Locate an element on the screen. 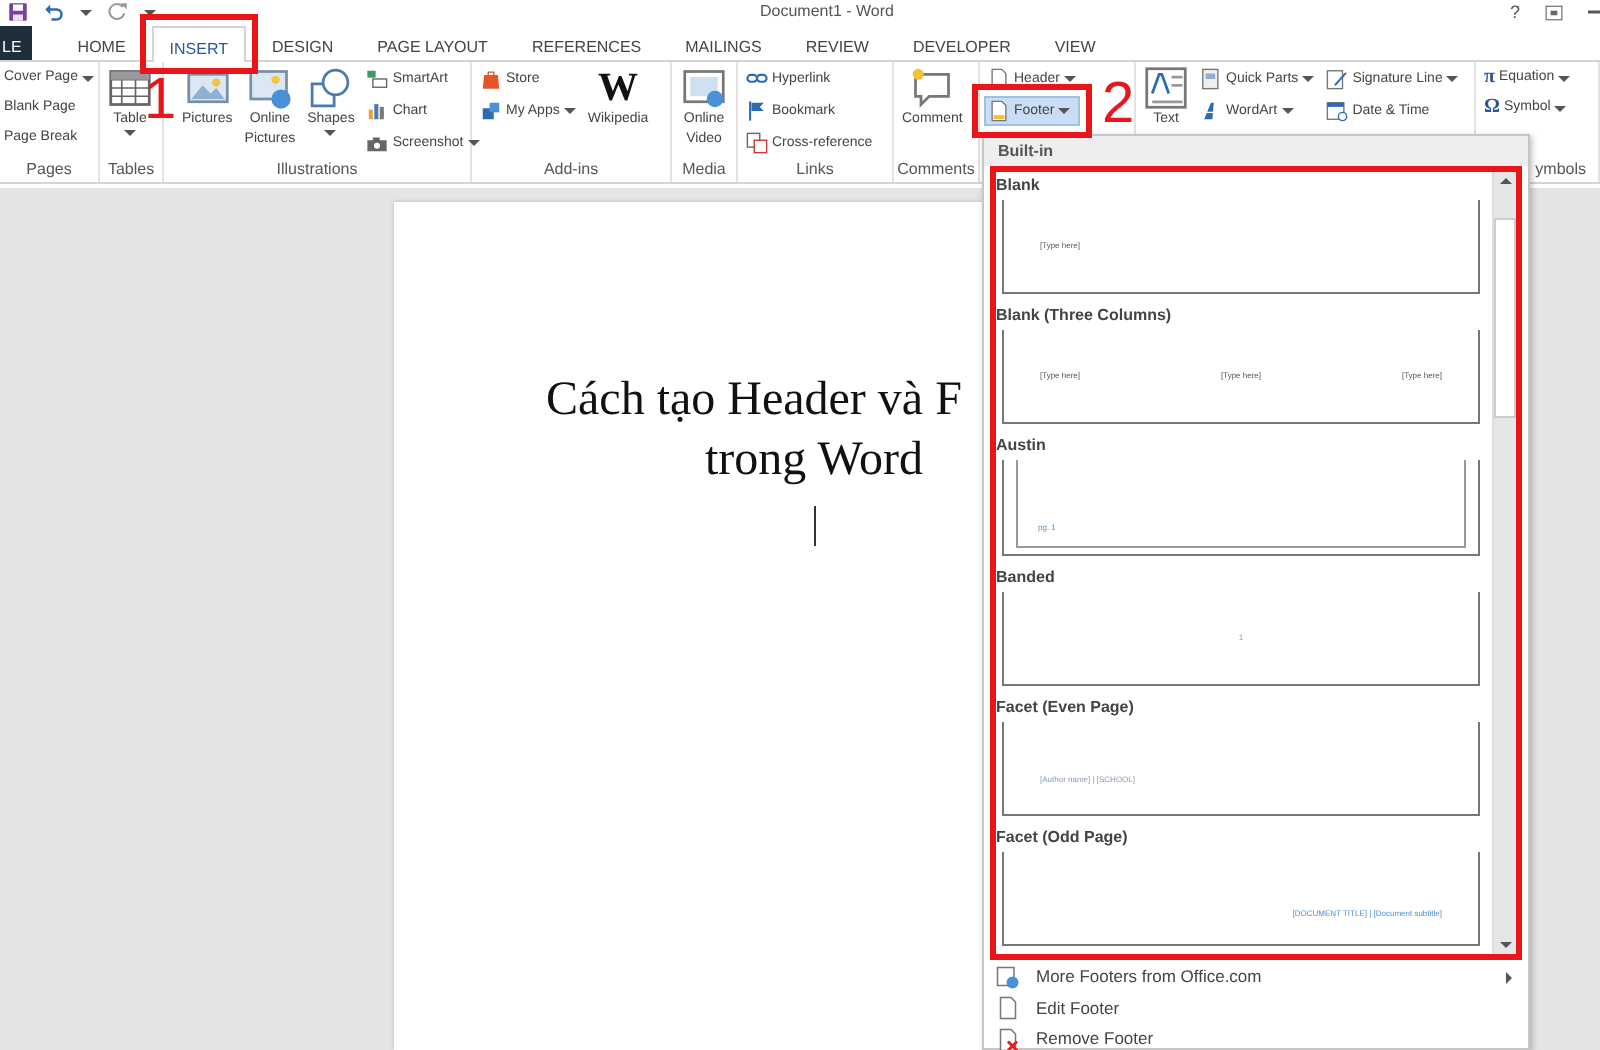 Image resolution: width=1600 pixels, height=1050 pixels. gallery-item-title: Facet (Even Page) is located at coordinates (1066, 708).